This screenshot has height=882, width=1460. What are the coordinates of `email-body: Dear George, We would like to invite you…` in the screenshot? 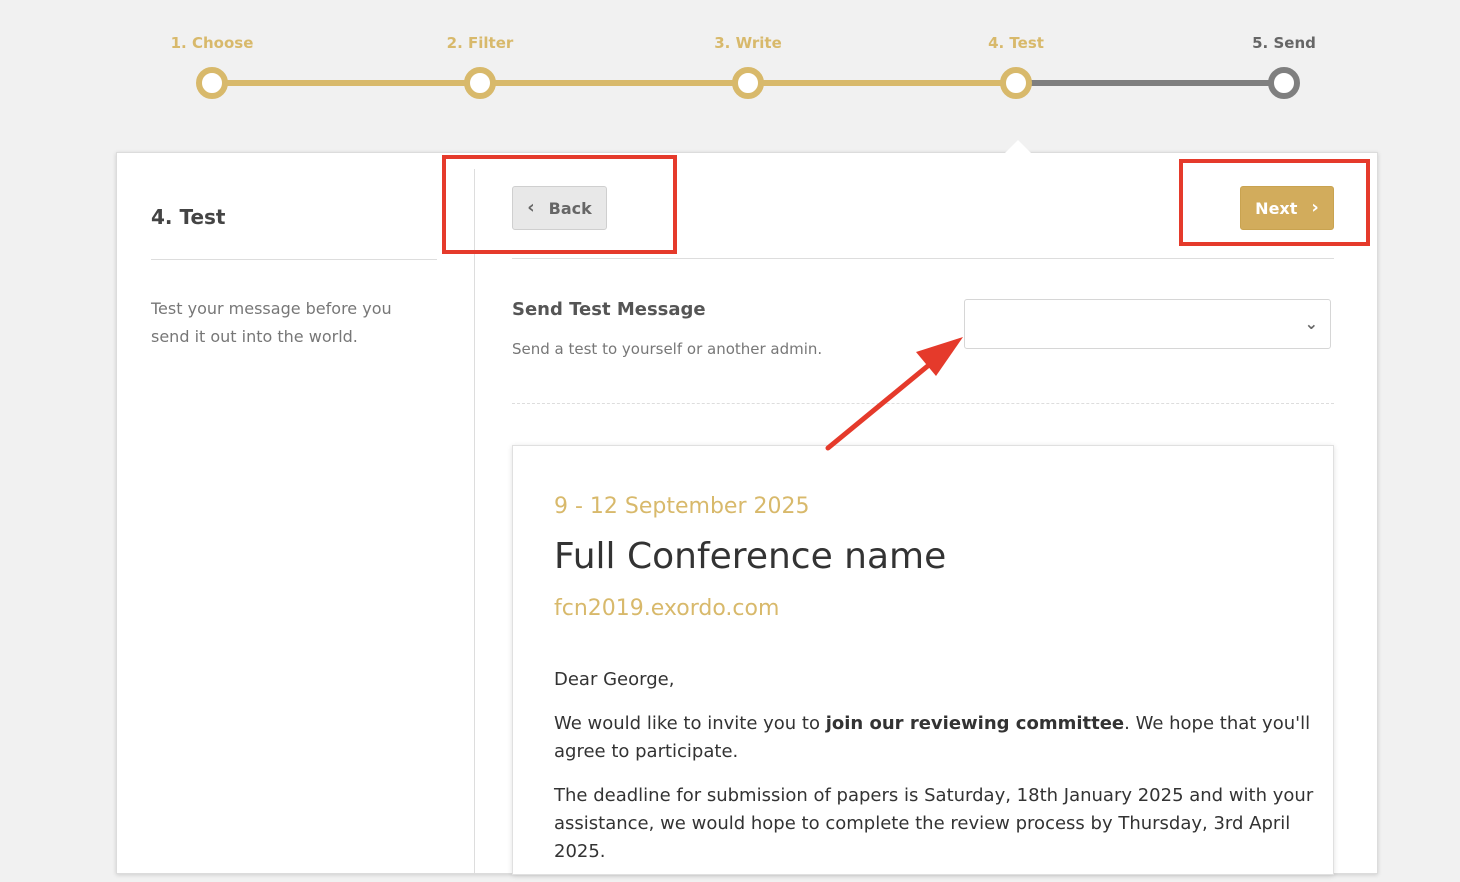 It's located at (934, 774).